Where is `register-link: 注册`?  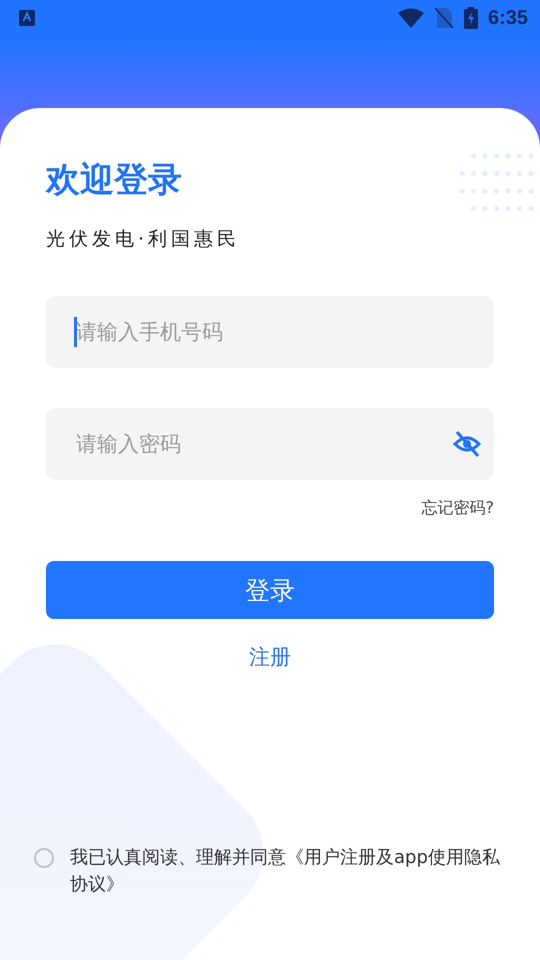
register-link: 注册 is located at coordinates (270, 657).